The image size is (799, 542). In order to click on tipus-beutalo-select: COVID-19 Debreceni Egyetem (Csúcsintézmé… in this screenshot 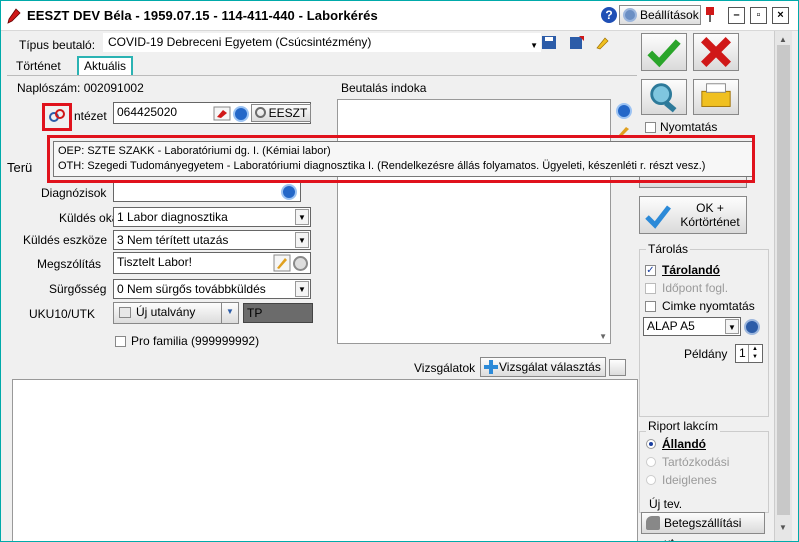, I will do `click(322, 42)`.